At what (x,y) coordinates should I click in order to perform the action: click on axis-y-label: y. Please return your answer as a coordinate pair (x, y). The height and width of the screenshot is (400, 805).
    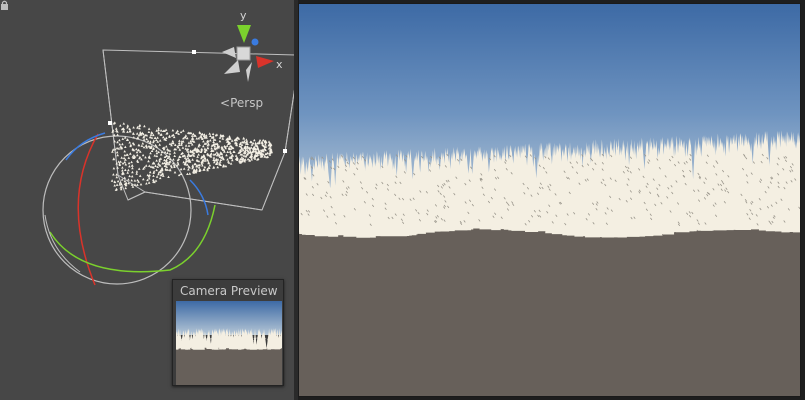
    Looking at the image, I should click on (243, 15).